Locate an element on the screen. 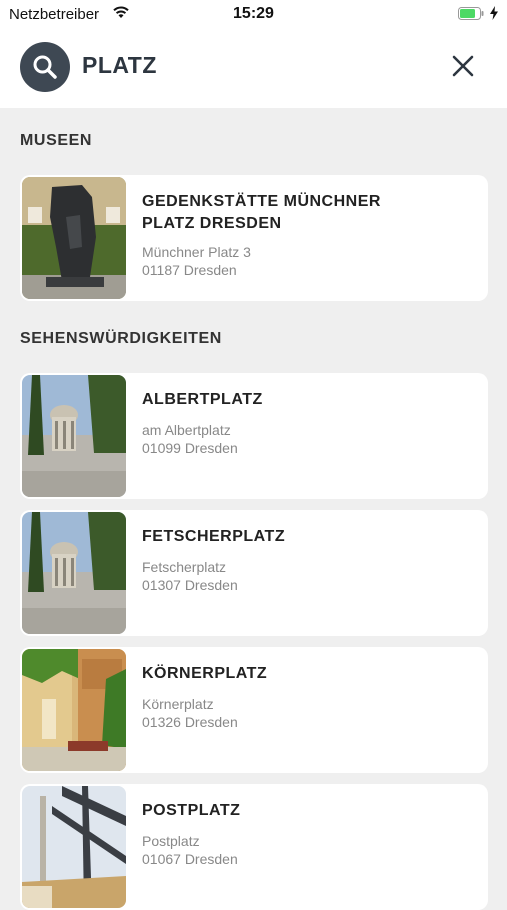  result-street: Postplatz is located at coordinates (171, 841).